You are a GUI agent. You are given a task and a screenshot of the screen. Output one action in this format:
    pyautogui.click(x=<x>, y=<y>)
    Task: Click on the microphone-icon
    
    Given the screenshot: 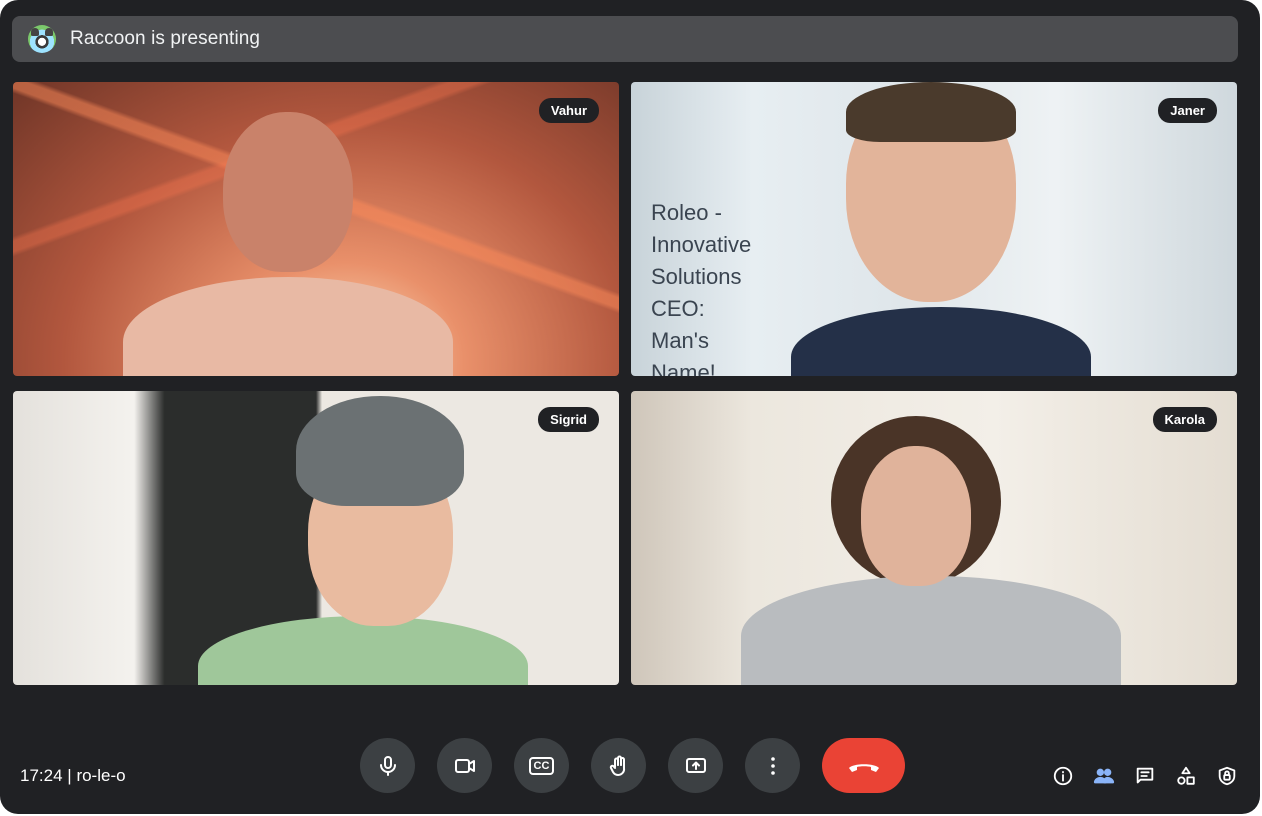 What is the action you would take?
    pyautogui.click(x=387, y=765)
    